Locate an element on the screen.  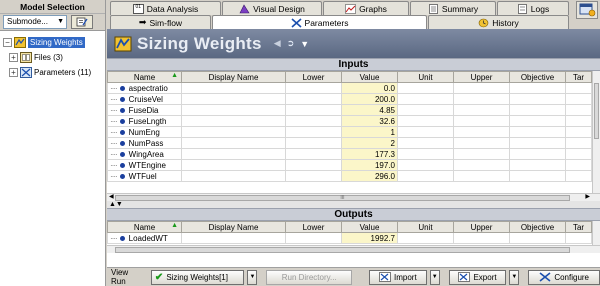
chevron-down-icon: ▼ is located at coordinates (304, 44).